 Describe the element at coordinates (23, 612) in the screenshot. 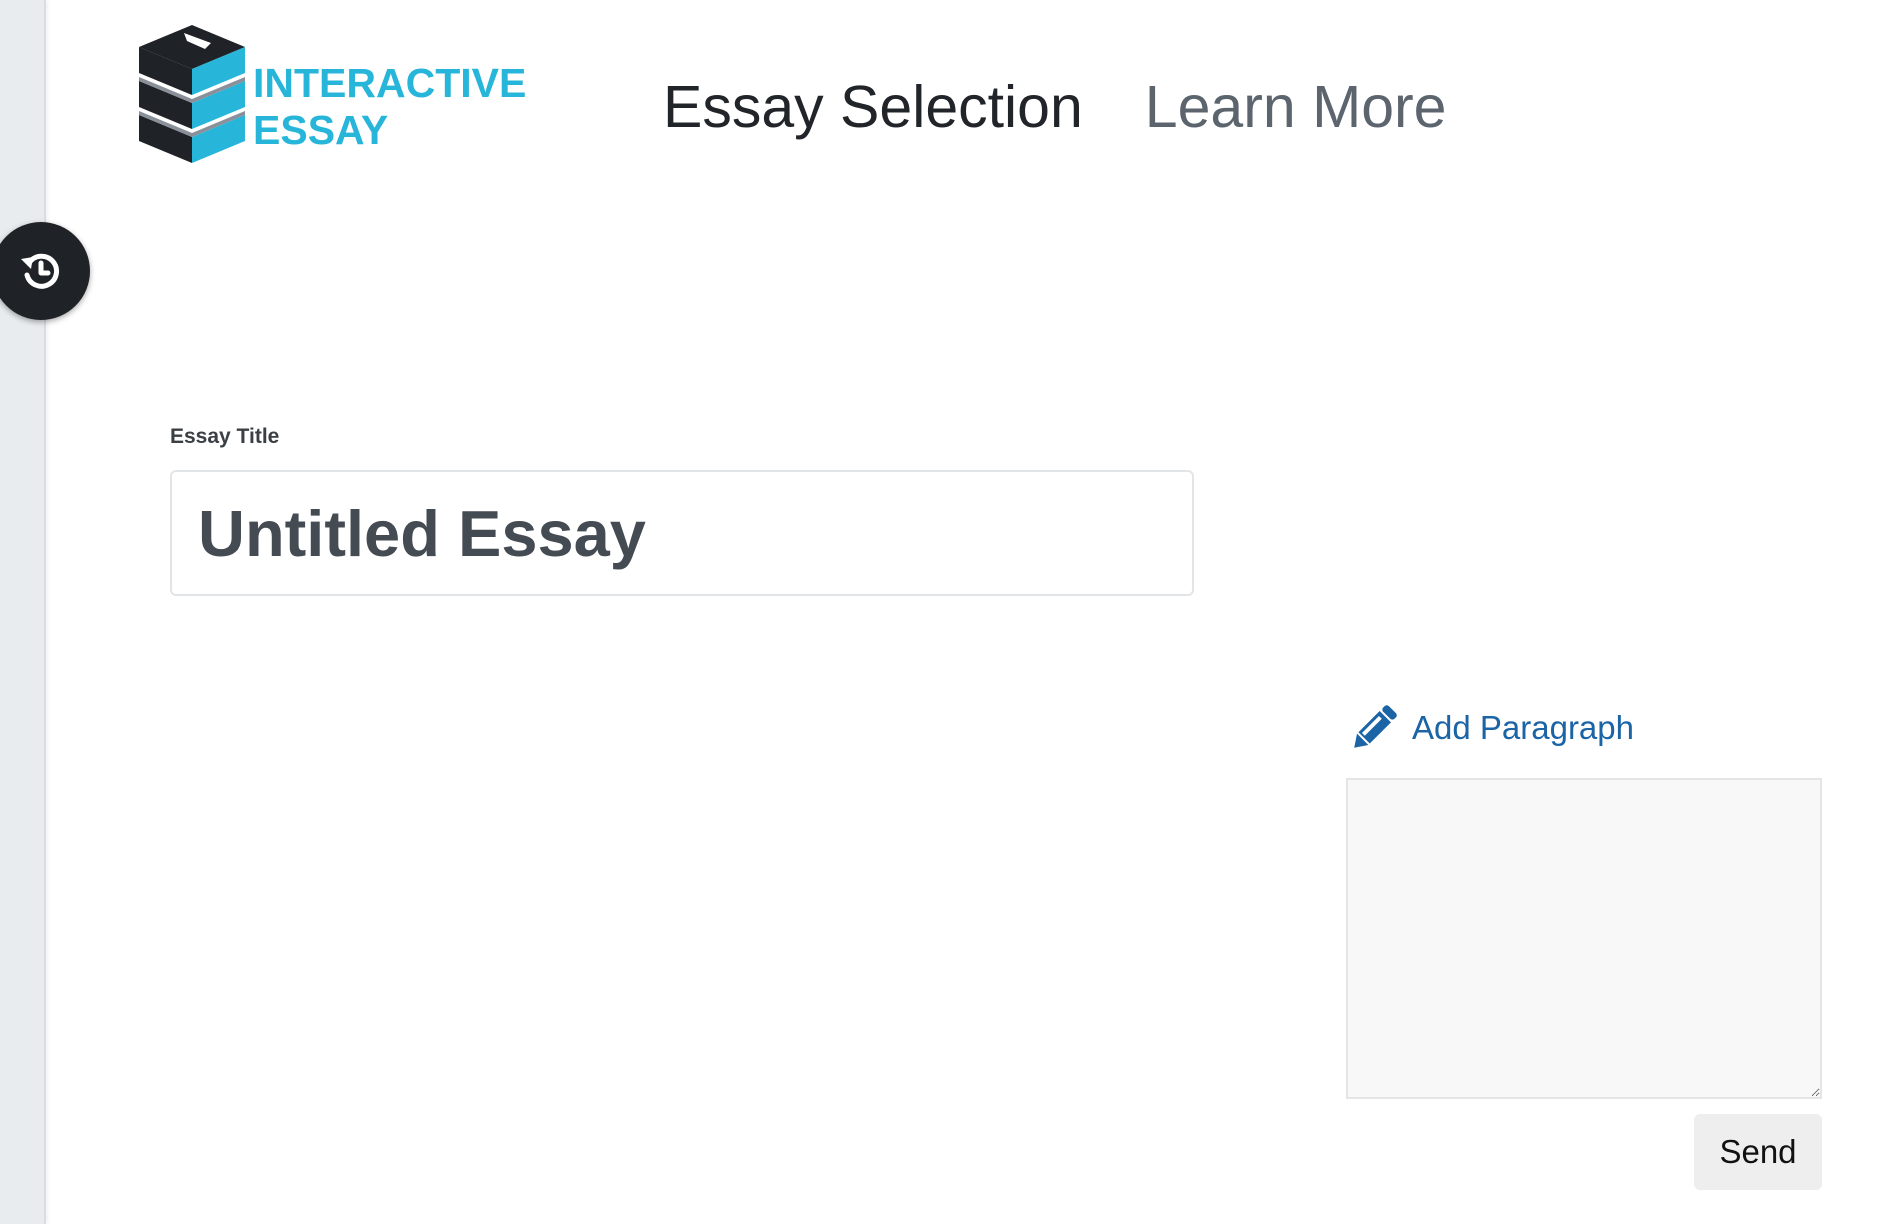

I see `left-sidebar-rail` at that location.